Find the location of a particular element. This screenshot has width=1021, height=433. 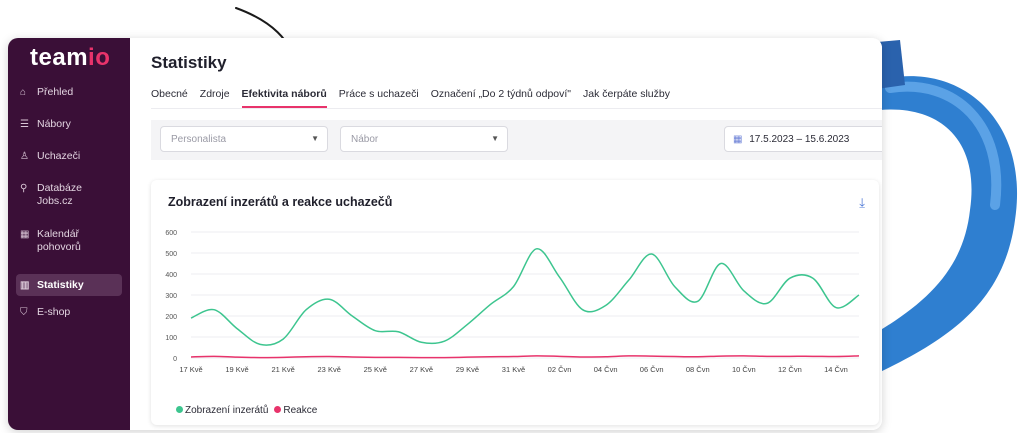

recruitment-select-placeholder: Nábor is located at coordinates (365, 139).